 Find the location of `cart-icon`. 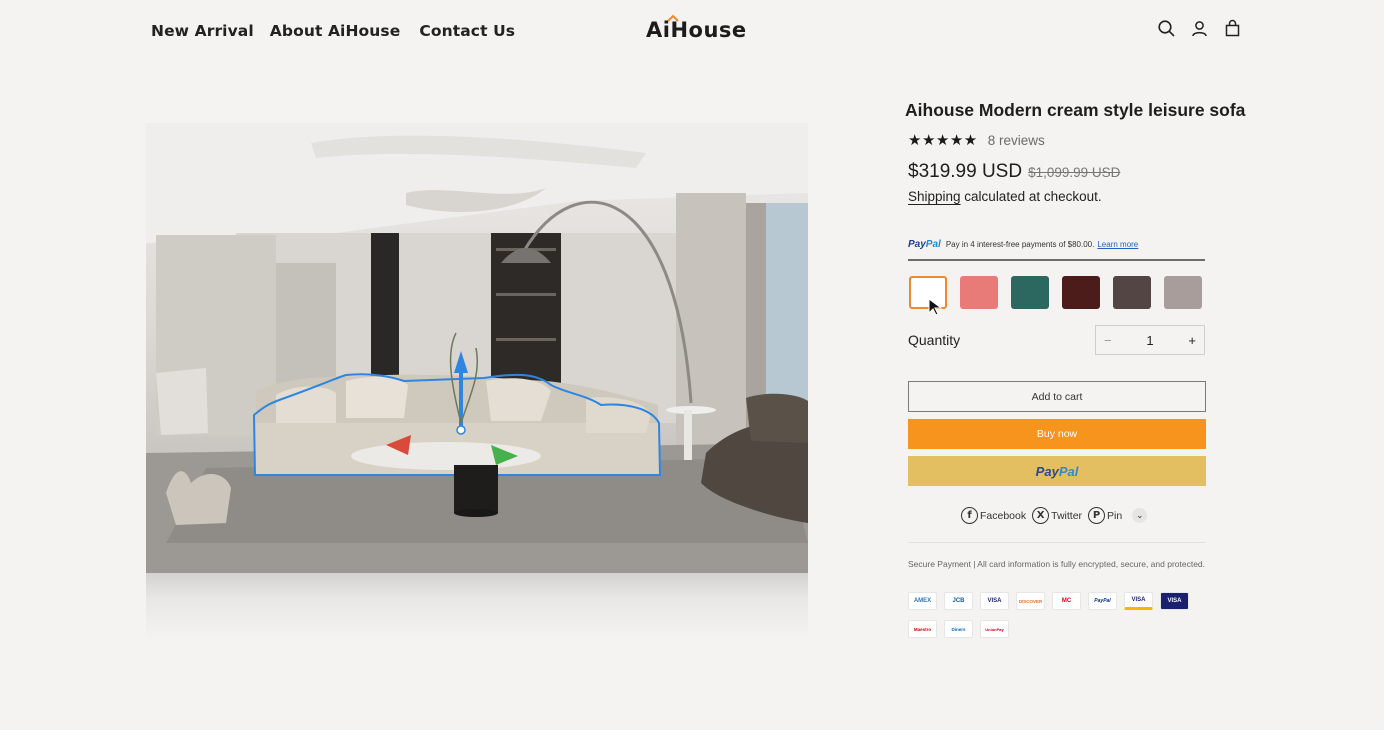

cart-icon is located at coordinates (1232, 28).